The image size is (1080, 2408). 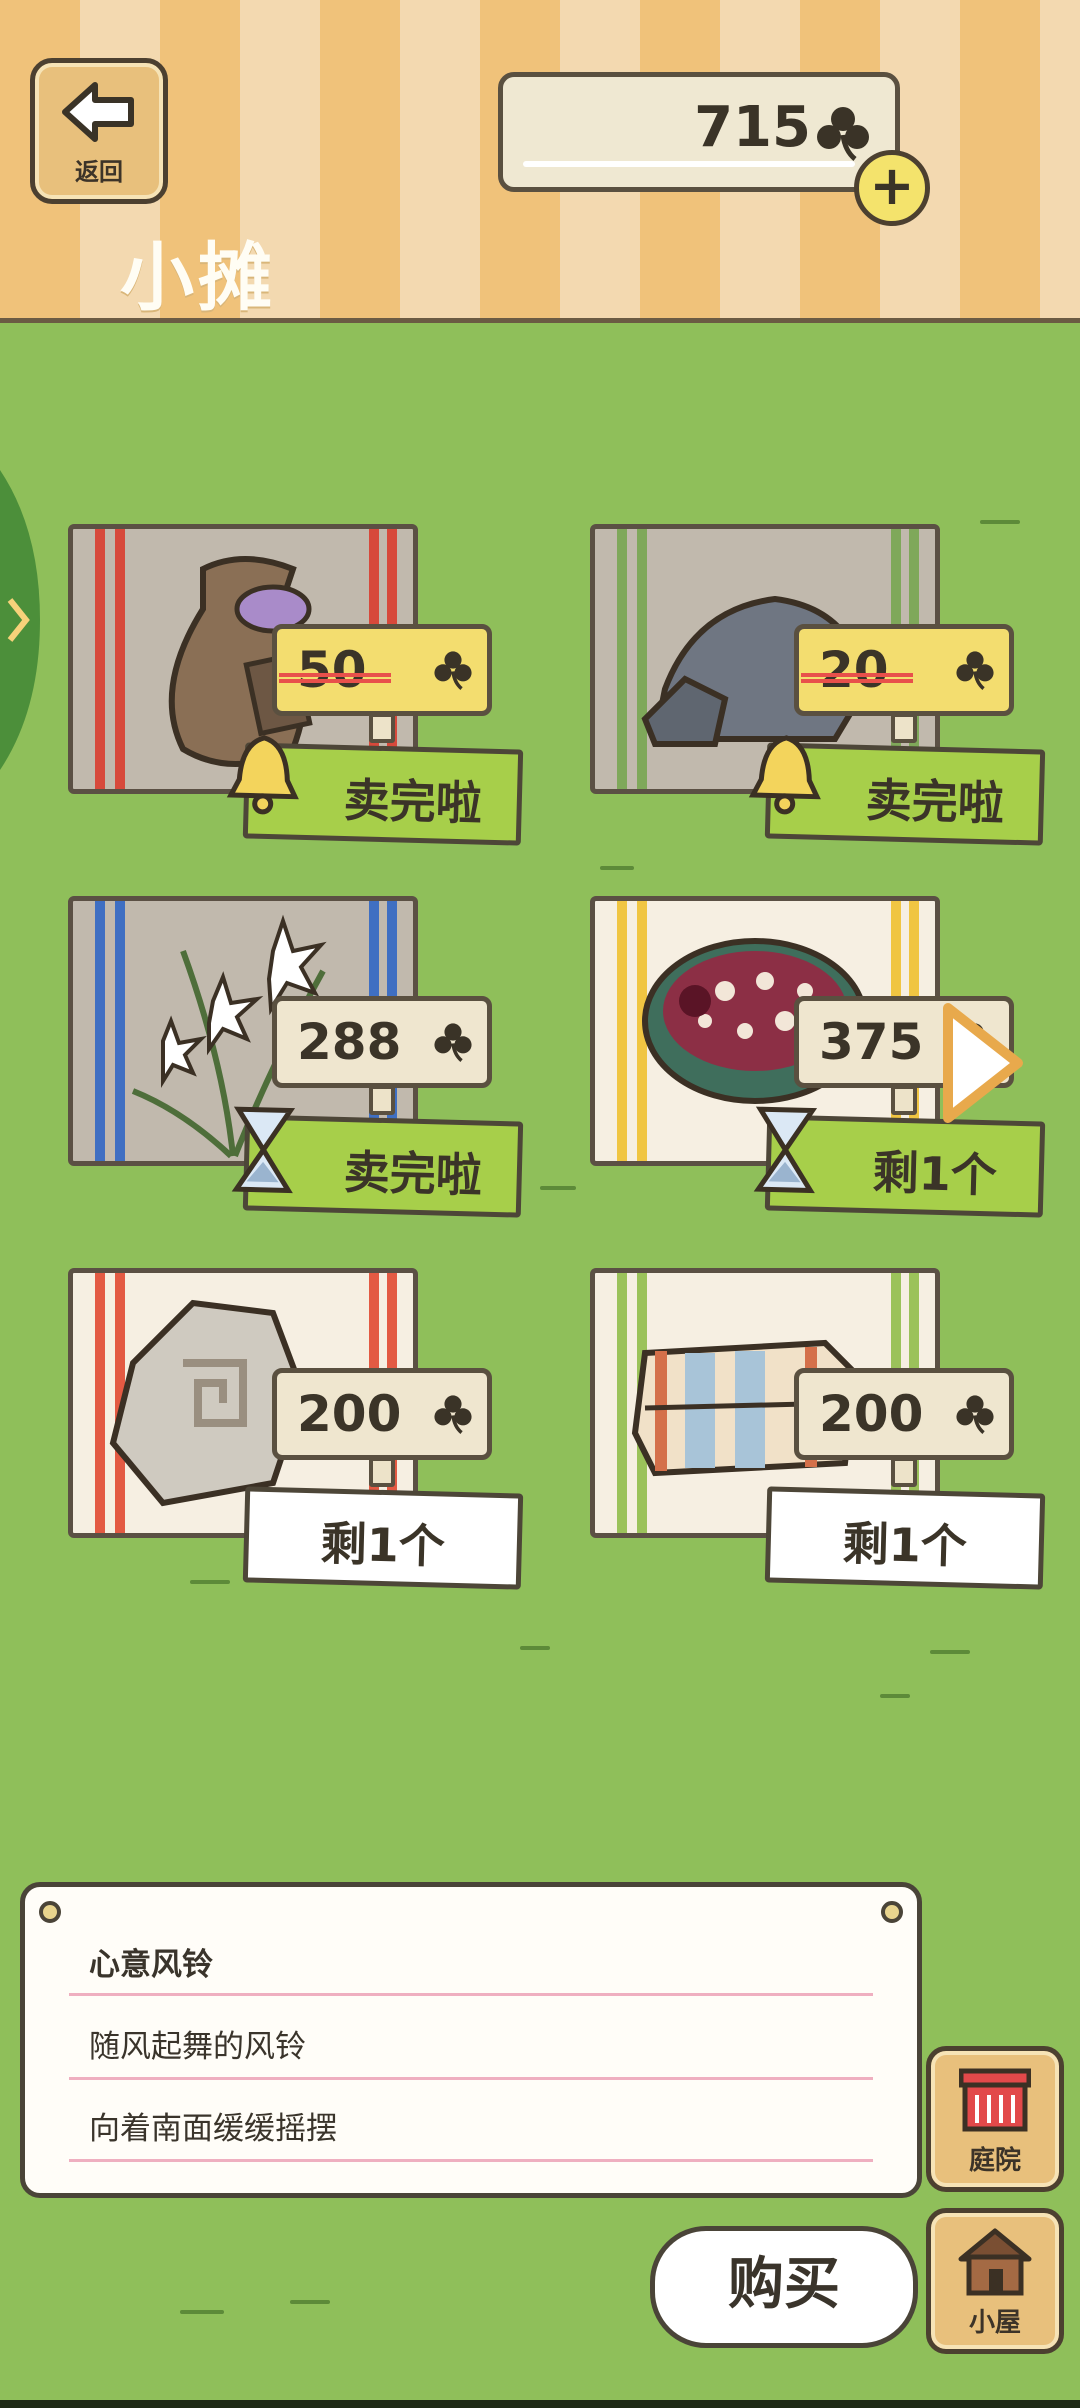 I want to click on bottom-bar, so click(x=540, y=2404).